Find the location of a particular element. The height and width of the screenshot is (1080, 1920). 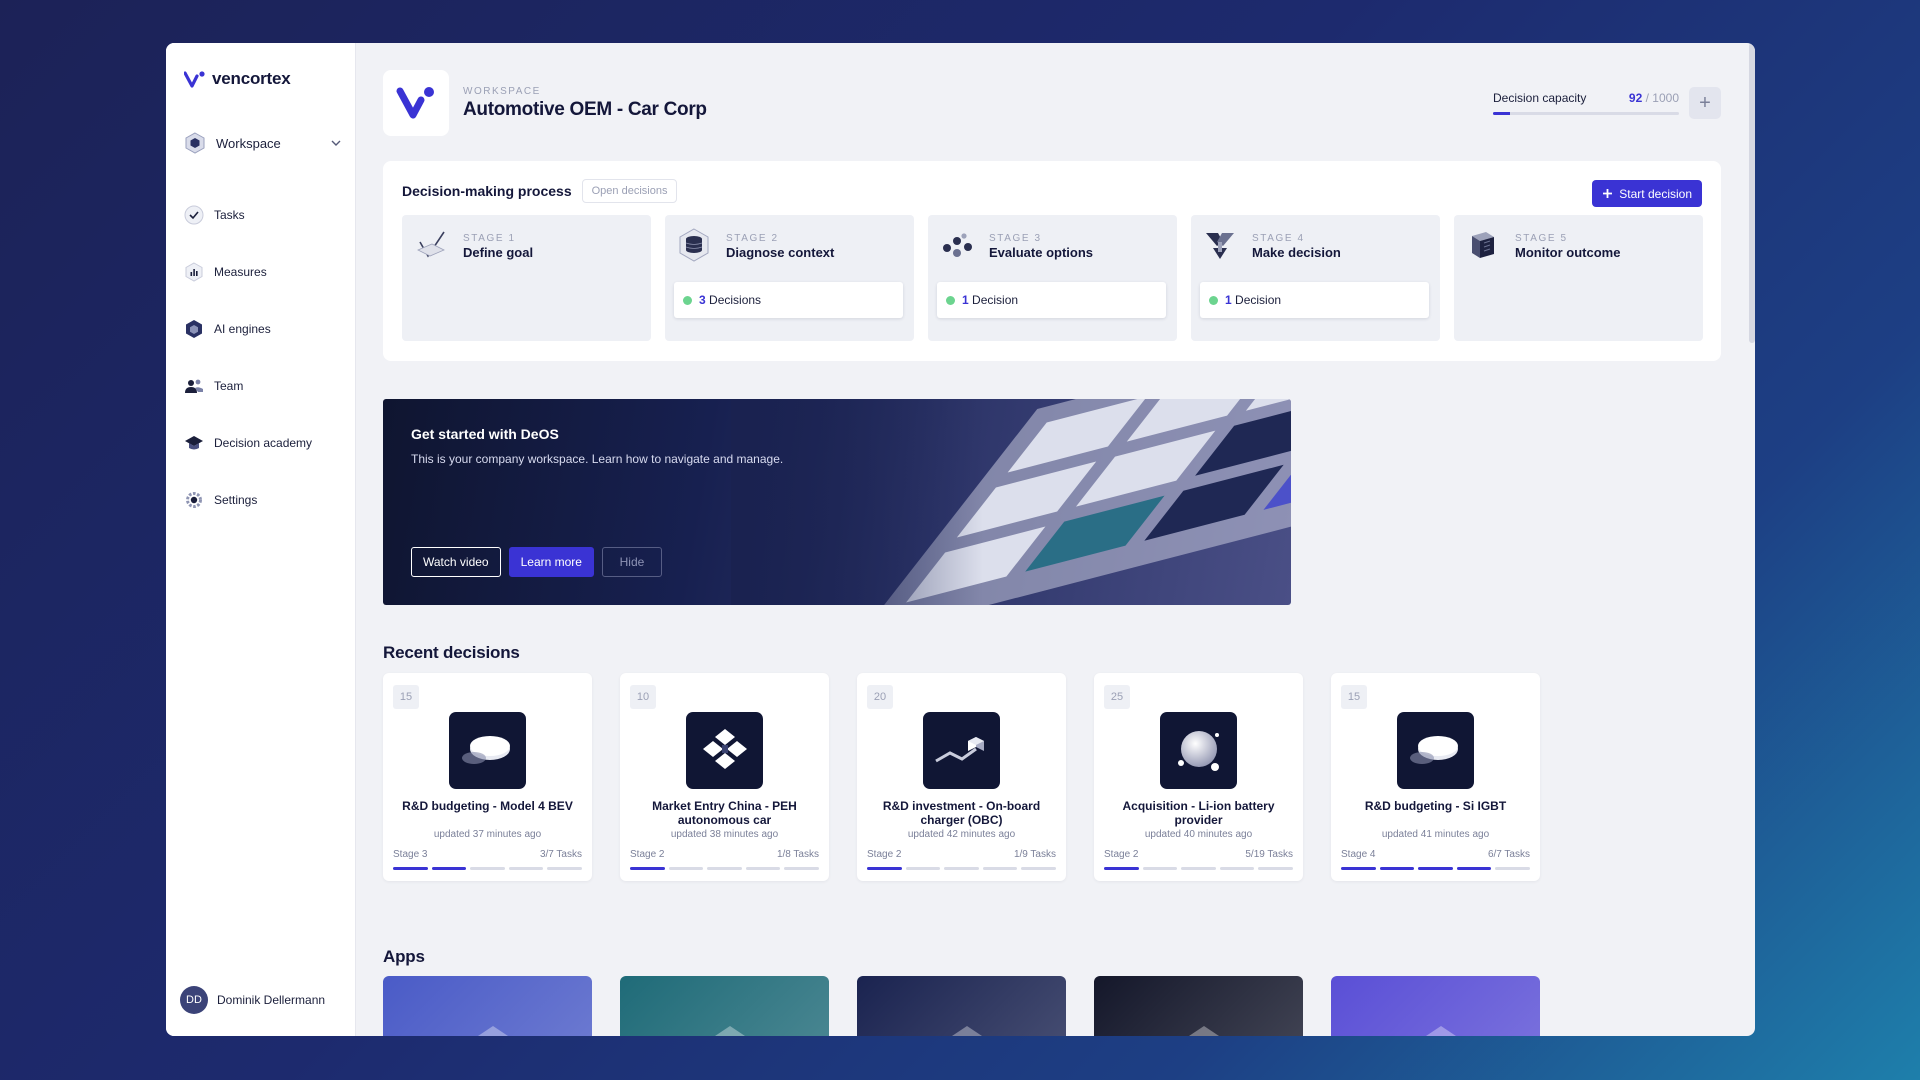

sidebar-item-label: AI engines is located at coordinates (242, 329).